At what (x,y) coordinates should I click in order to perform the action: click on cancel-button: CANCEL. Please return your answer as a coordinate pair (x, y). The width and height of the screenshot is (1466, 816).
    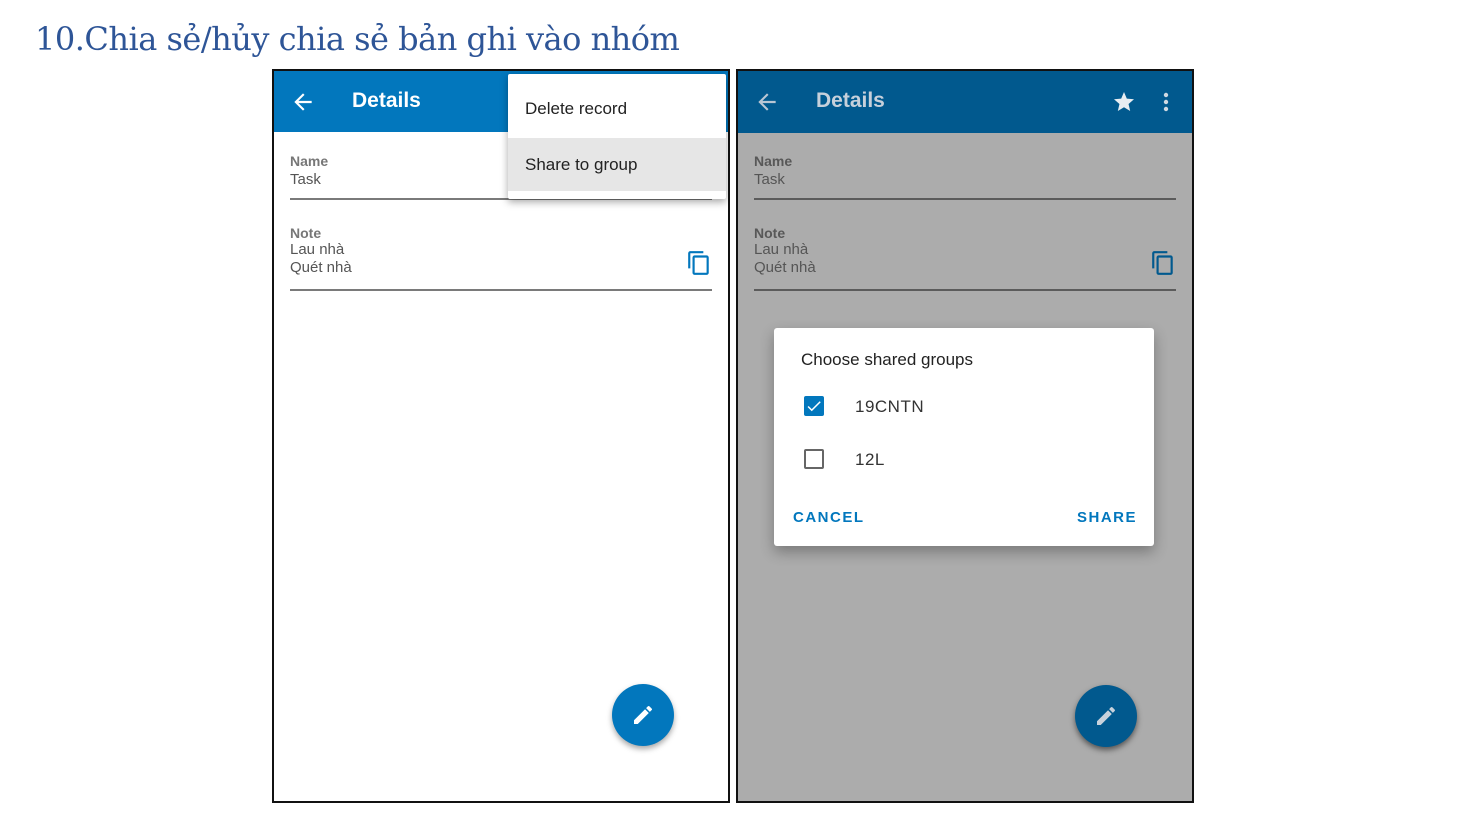
    Looking at the image, I should click on (829, 517).